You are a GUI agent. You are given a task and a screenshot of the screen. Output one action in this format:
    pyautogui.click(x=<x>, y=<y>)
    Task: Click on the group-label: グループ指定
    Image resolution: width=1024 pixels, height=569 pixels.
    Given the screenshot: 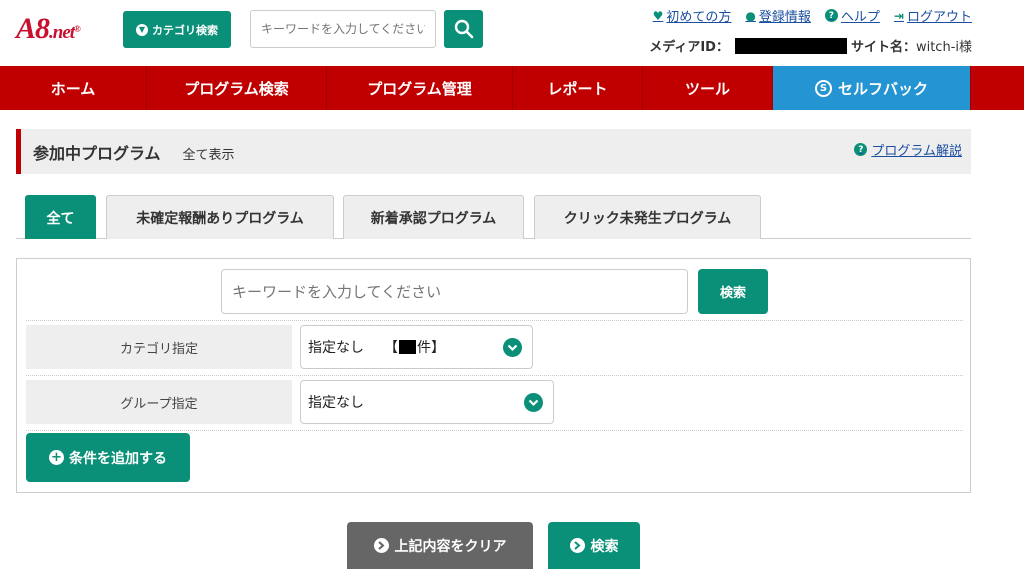 What is the action you would take?
    pyautogui.click(x=159, y=402)
    